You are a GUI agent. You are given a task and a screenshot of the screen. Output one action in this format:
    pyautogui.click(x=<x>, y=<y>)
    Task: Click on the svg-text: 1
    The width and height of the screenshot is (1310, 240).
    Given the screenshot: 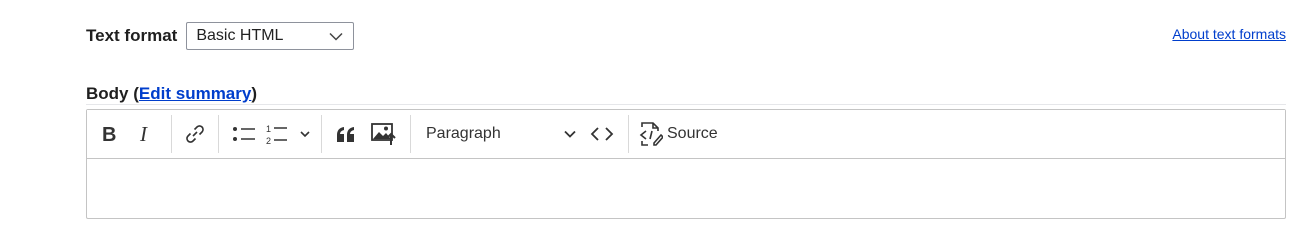 What is the action you would take?
    pyautogui.click(x=268, y=129)
    